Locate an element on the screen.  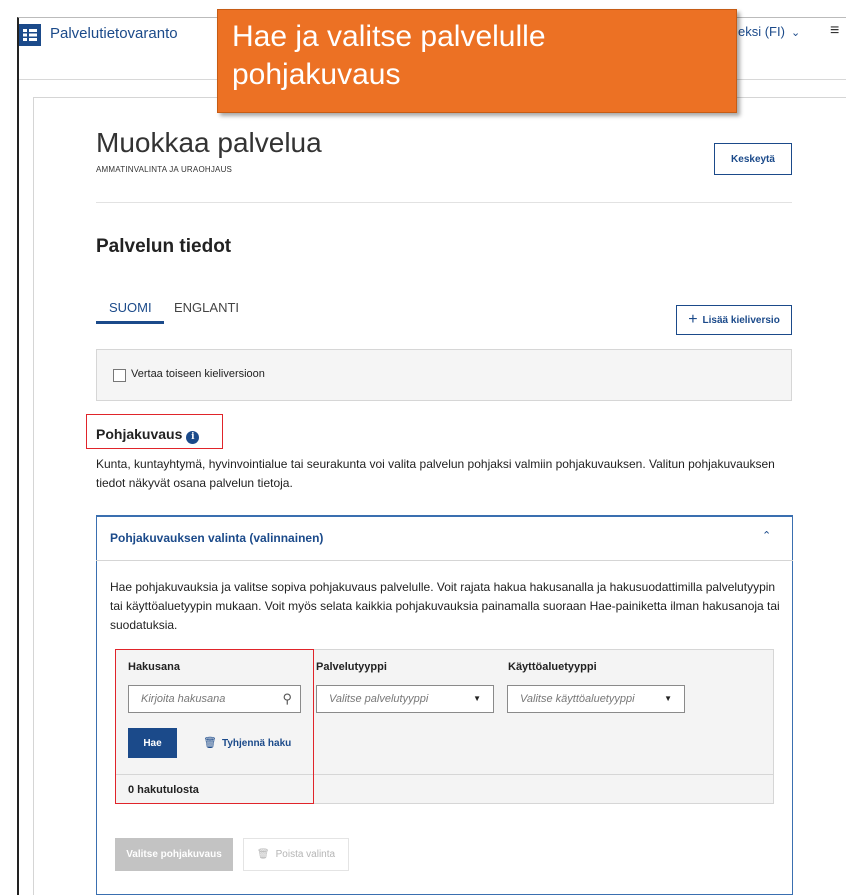
accordion-title: Pohjakuvauksen valinta (valinnainen) is located at coordinates (216, 538).